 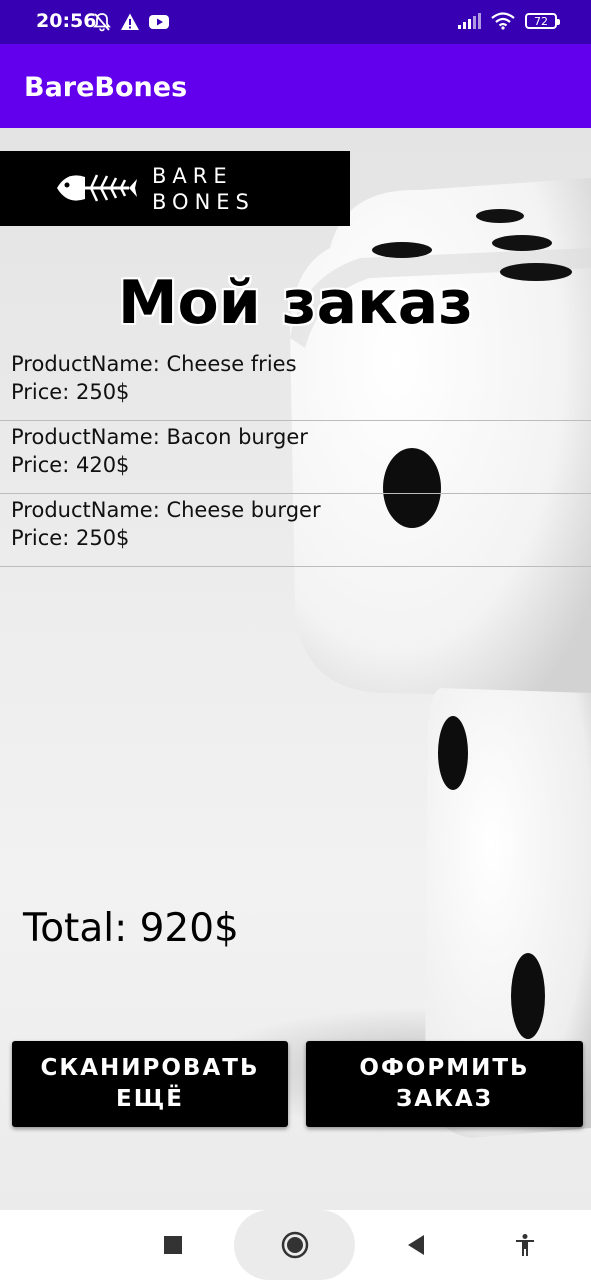 I want to click on accessibility-icon, so click(x=525, y=1245).